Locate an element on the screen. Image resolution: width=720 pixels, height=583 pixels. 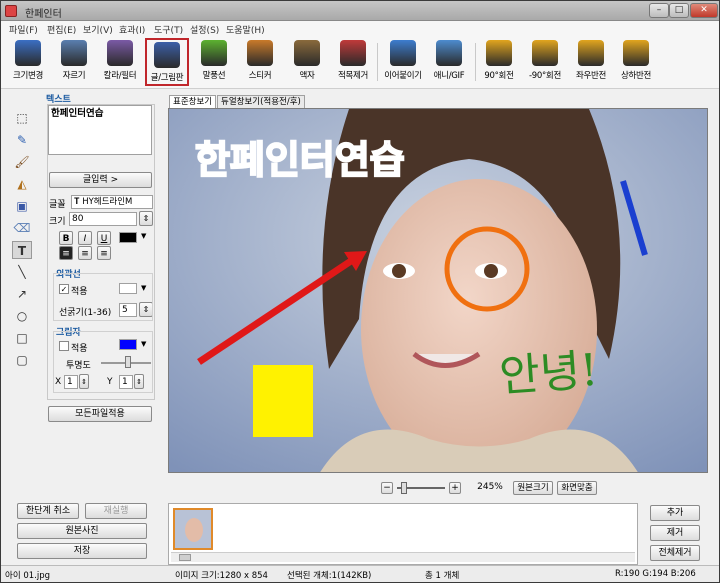
toolbar-red-eye-button: 적목제거 is located at coordinates (353, 62).